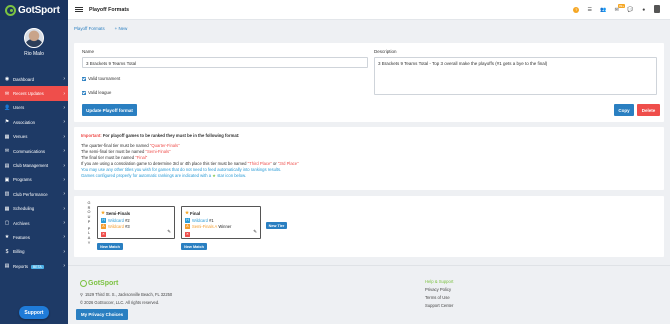  Describe the element at coordinates (7, 266) in the screenshot. I see `reports-icon: ▤` at that location.